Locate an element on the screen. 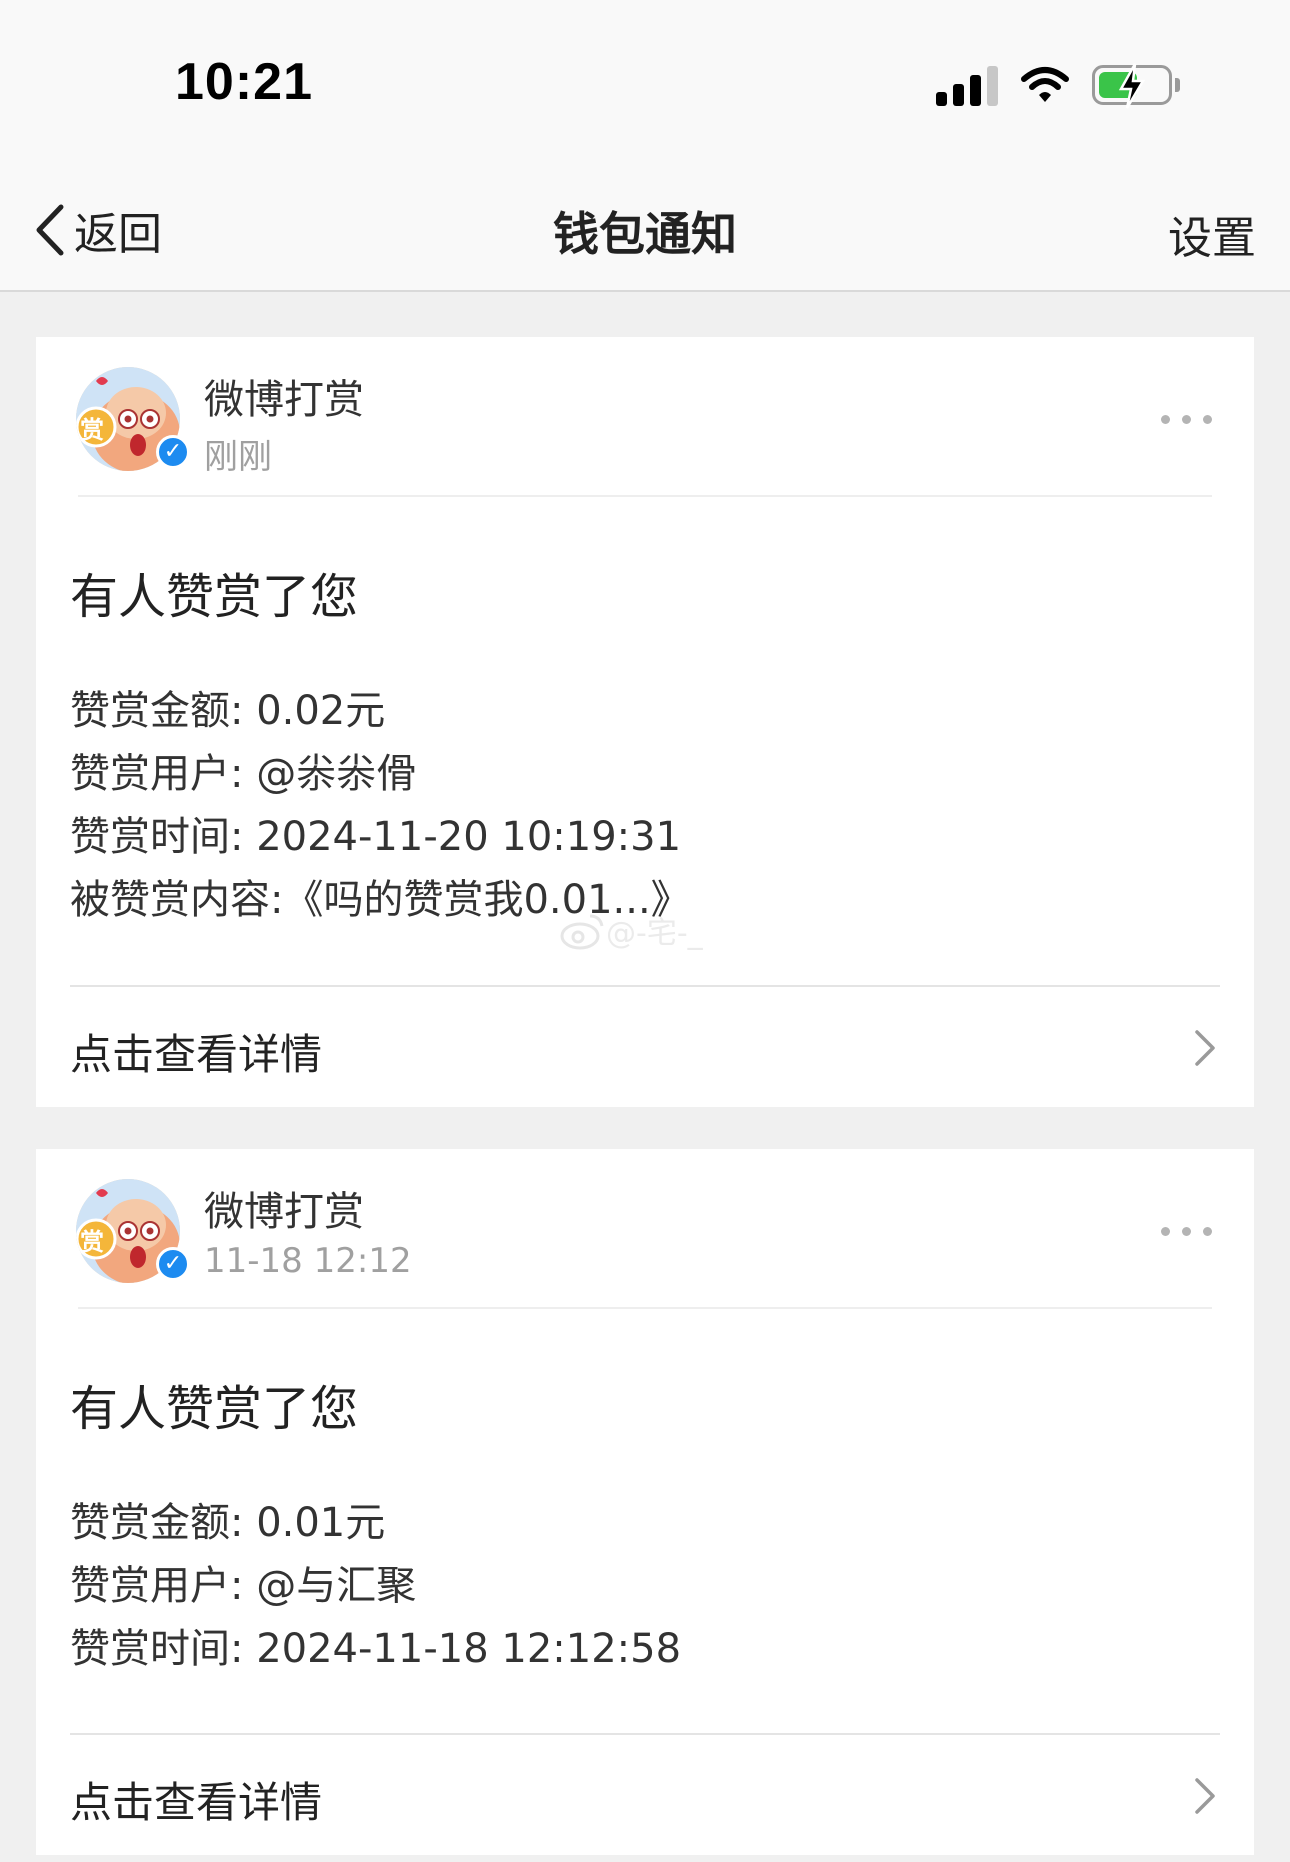  wifi-icon is located at coordinates (1045, 84).